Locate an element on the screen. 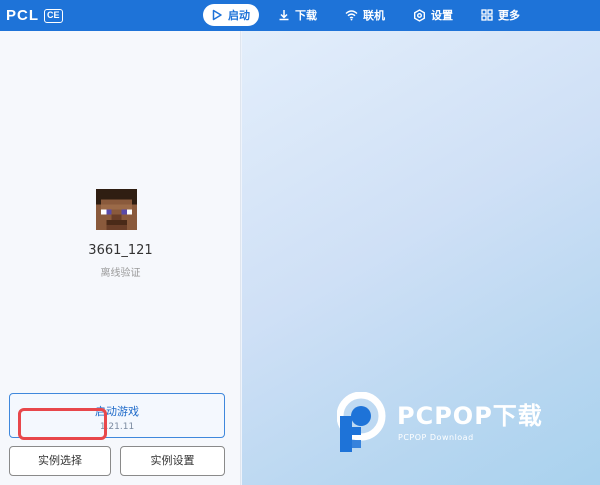 This screenshot has height=485, width=600. tab-more-label: 更多 is located at coordinates (509, 15).